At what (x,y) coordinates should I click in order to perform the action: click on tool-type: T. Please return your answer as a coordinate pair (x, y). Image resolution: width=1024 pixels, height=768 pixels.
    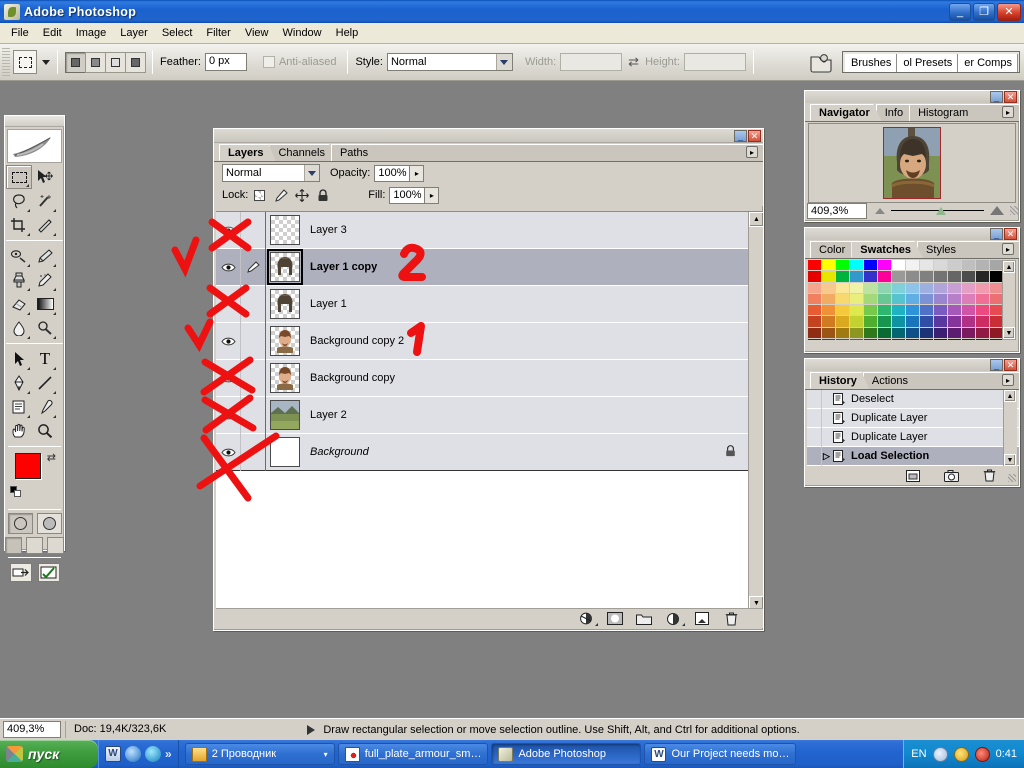
    Looking at the image, I should click on (45, 359).